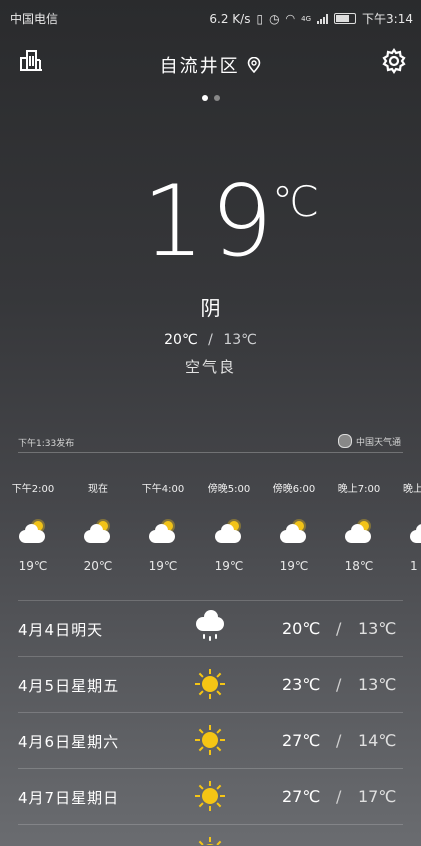  Describe the element at coordinates (301, 684) in the screenshot. I see `daily-high: 23℃` at that location.